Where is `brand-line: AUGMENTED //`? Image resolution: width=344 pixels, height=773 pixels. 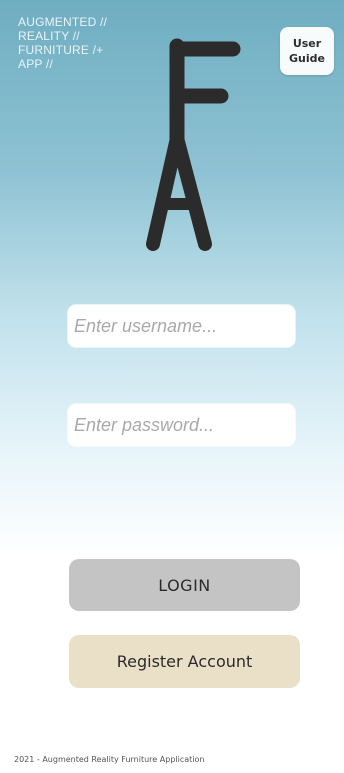
brand-line: AUGMENTED // is located at coordinates (63, 22).